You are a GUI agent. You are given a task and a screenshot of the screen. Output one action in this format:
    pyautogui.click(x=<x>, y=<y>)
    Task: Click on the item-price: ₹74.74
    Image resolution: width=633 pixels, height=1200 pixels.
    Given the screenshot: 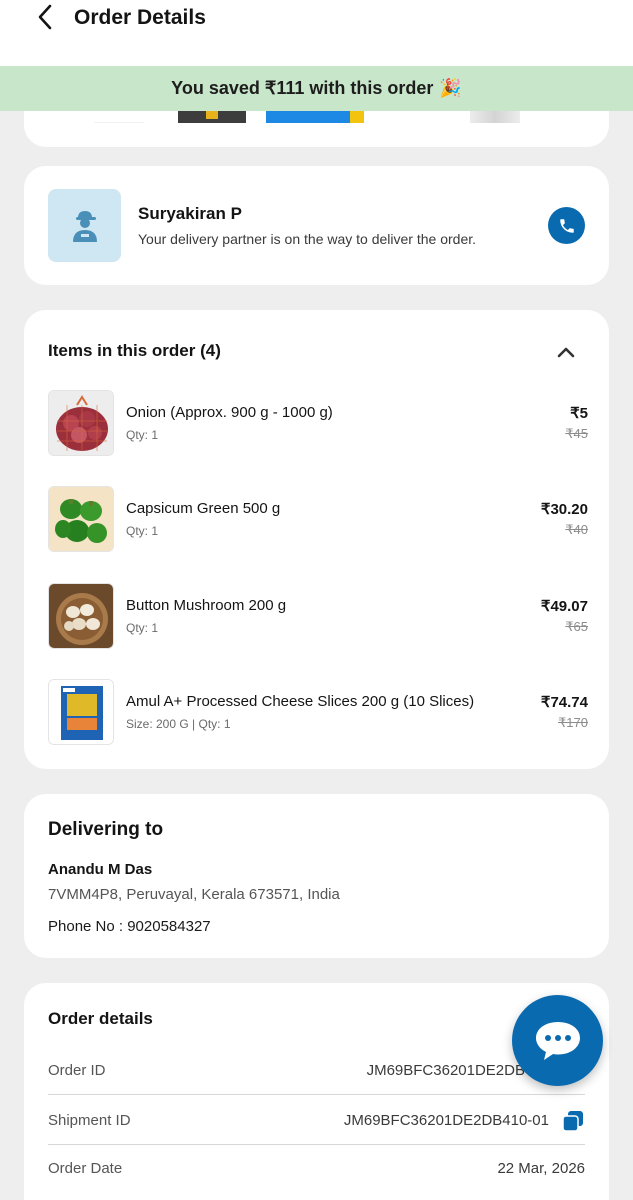 What is the action you would take?
    pyautogui.click(x=564, y=702)
    